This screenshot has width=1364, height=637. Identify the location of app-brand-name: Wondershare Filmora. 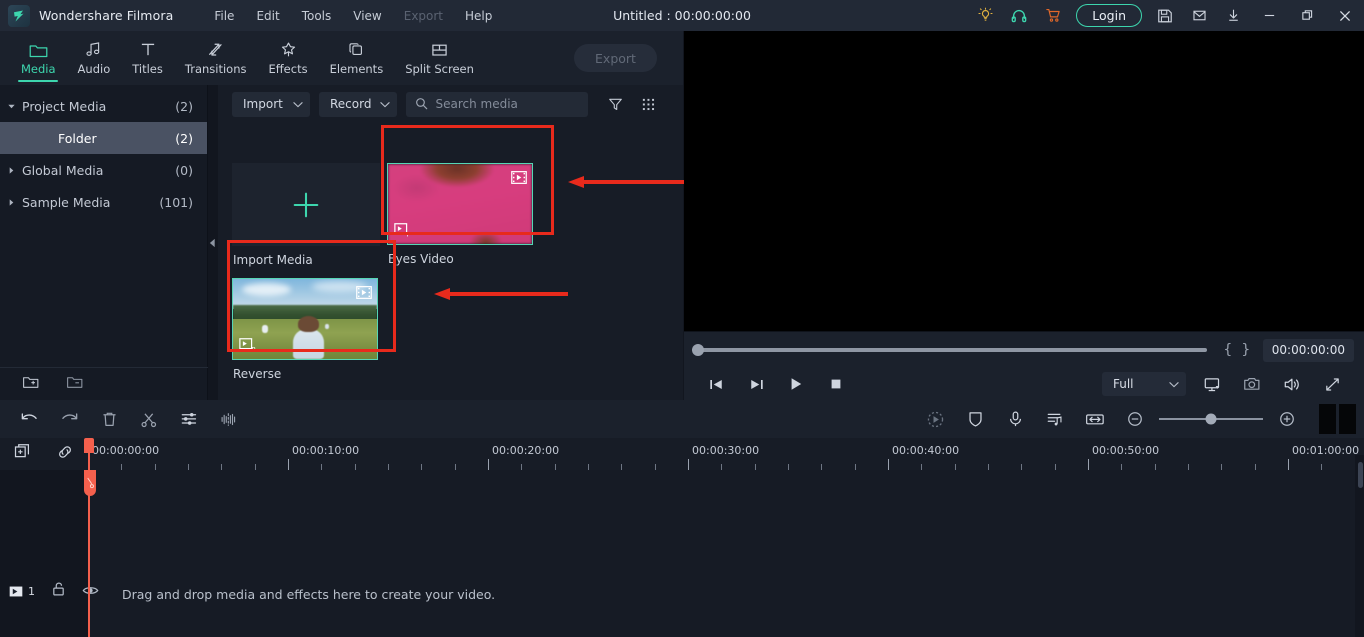
(106, 15).